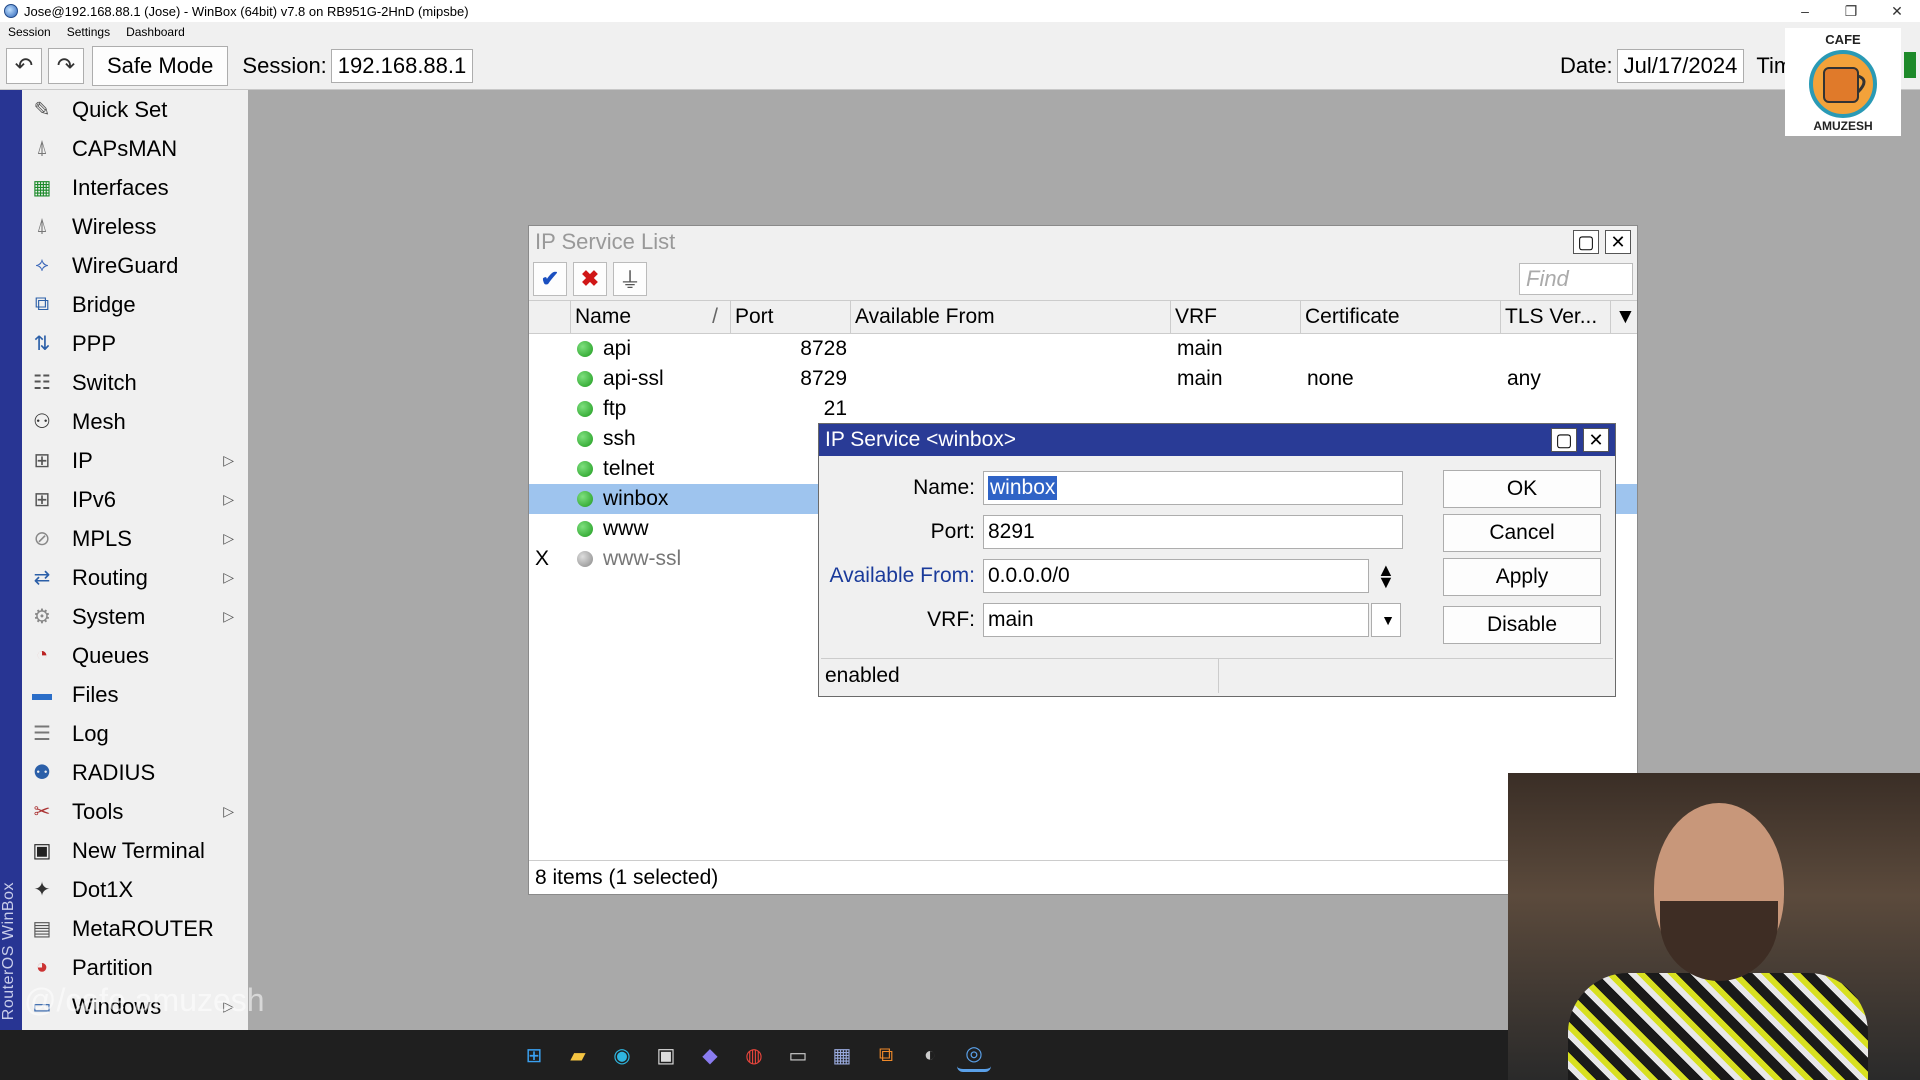  I want to click on sidebar-item-wireguard: ⟡ WireGuard, so click(135, 265).